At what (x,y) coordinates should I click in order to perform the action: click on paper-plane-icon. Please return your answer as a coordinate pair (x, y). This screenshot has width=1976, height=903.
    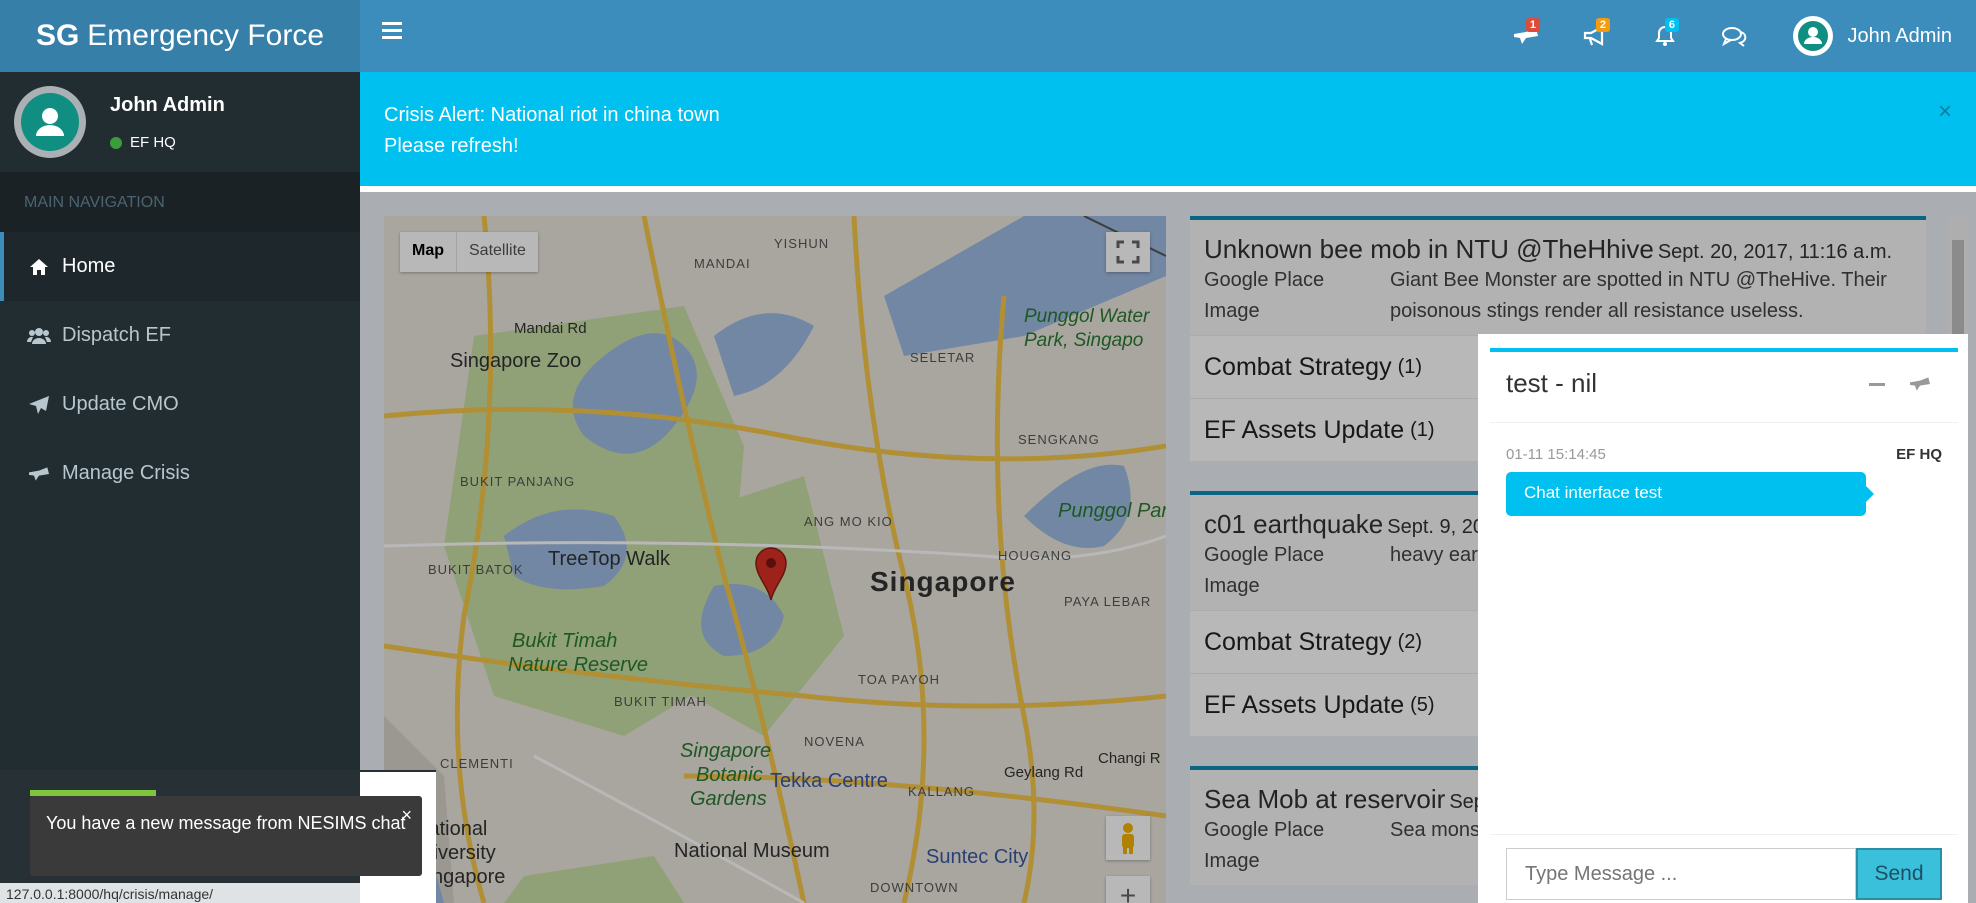
    Looking at the image, I should click on (39, 405).